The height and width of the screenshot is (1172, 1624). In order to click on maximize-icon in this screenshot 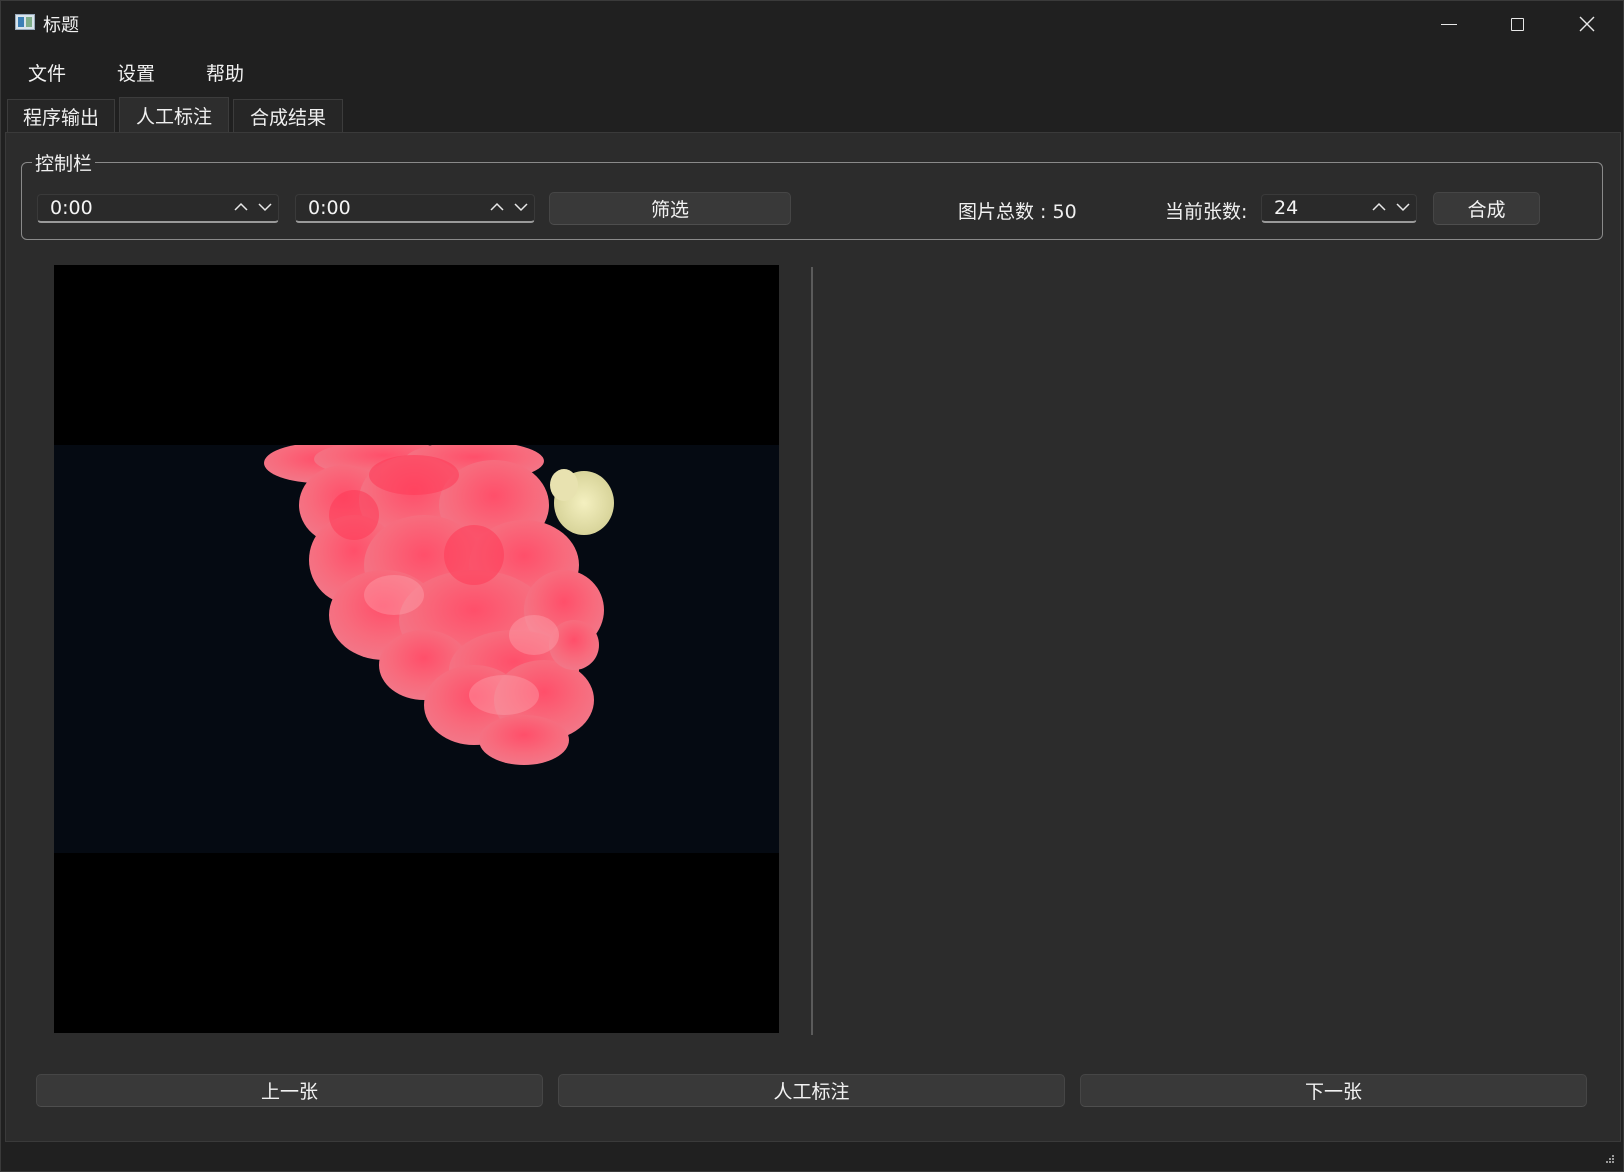, I will do `click(1517, 24)`.